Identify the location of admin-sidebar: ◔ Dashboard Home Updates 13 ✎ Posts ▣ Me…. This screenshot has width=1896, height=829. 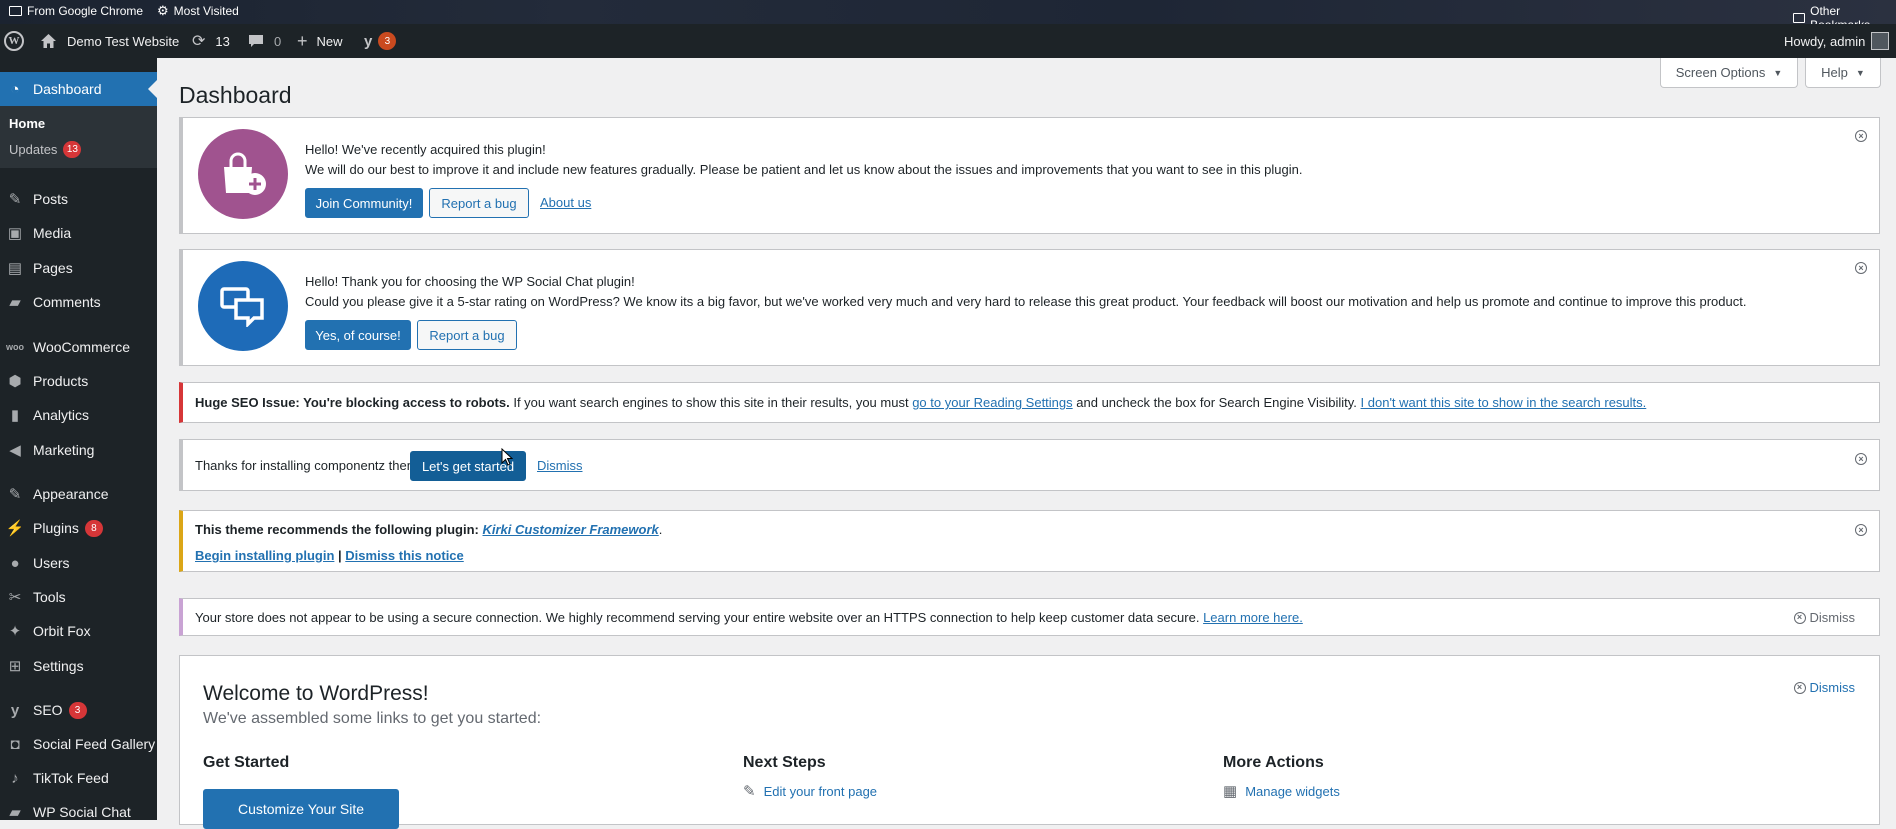
(78, 439).